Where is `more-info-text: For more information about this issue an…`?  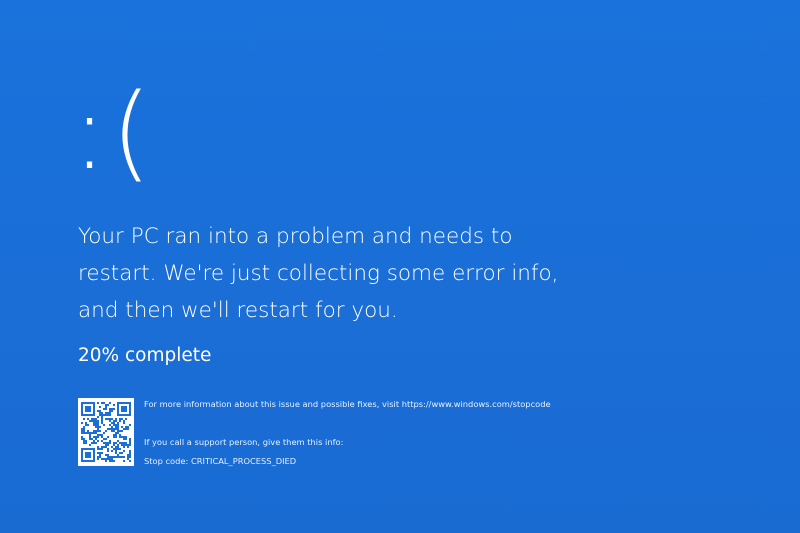 more-info-text: For more information about this issue an… is located at coordinates (347, 404).